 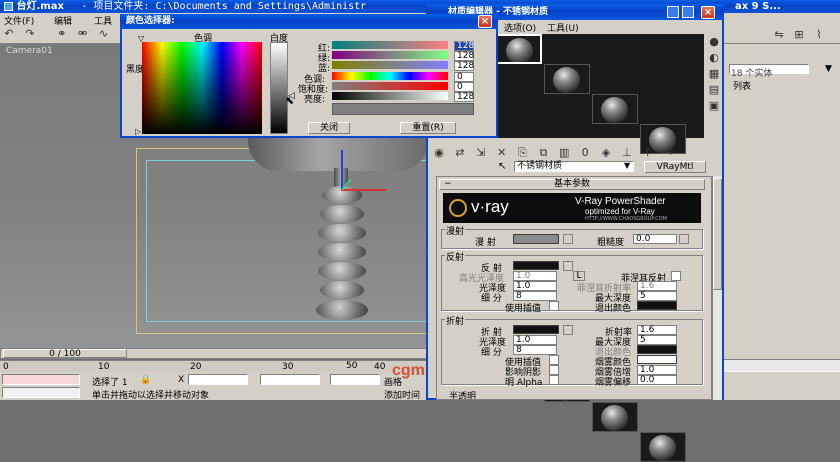 What do you see at coordinates (464, 77) in the screenshot?
I see `hue-spinner: 0` at bounding box center [464, 77].